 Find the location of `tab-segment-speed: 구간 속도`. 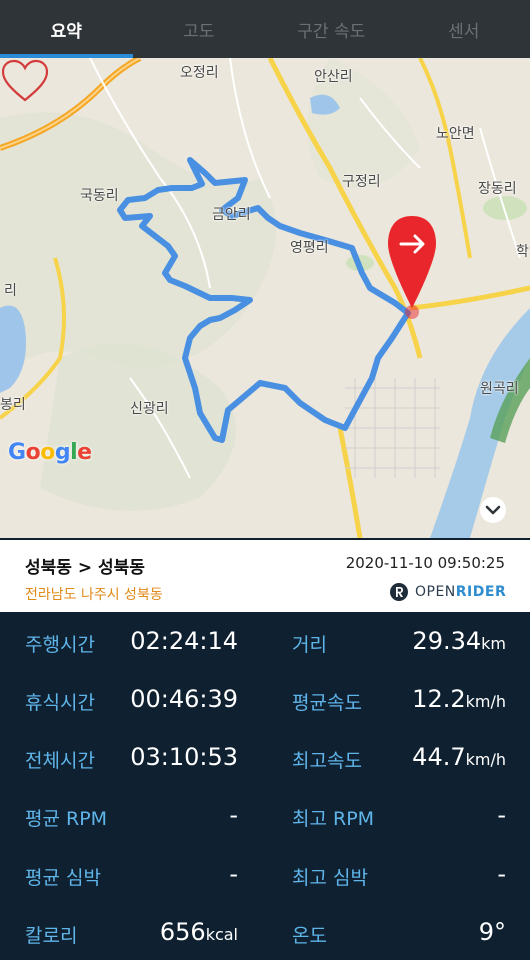

tab-segment-speed: 구간 속도 is located at coordinates (331, 29).